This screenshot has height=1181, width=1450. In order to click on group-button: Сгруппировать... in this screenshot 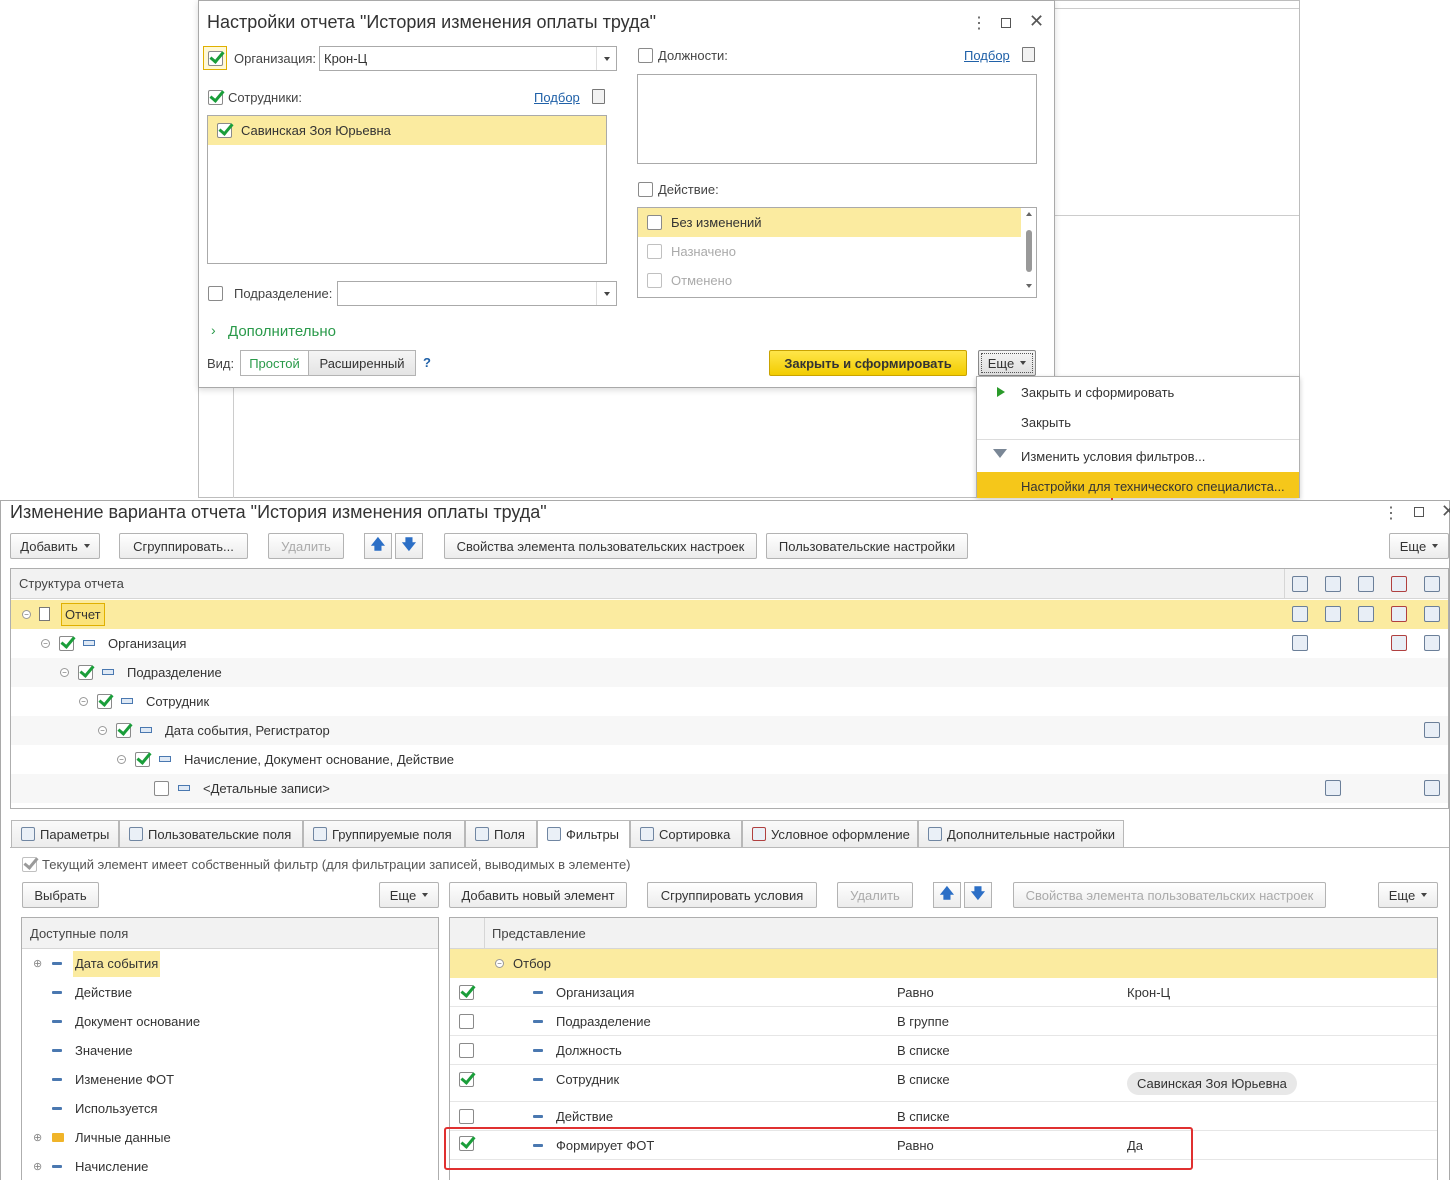, I will do `click(183, 546)`.